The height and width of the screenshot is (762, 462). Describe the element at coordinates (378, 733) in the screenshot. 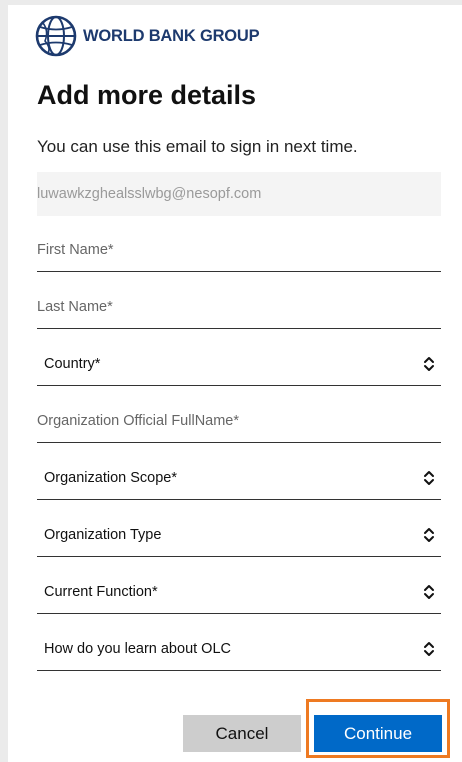

I see `continue-button: Continue` at that location.